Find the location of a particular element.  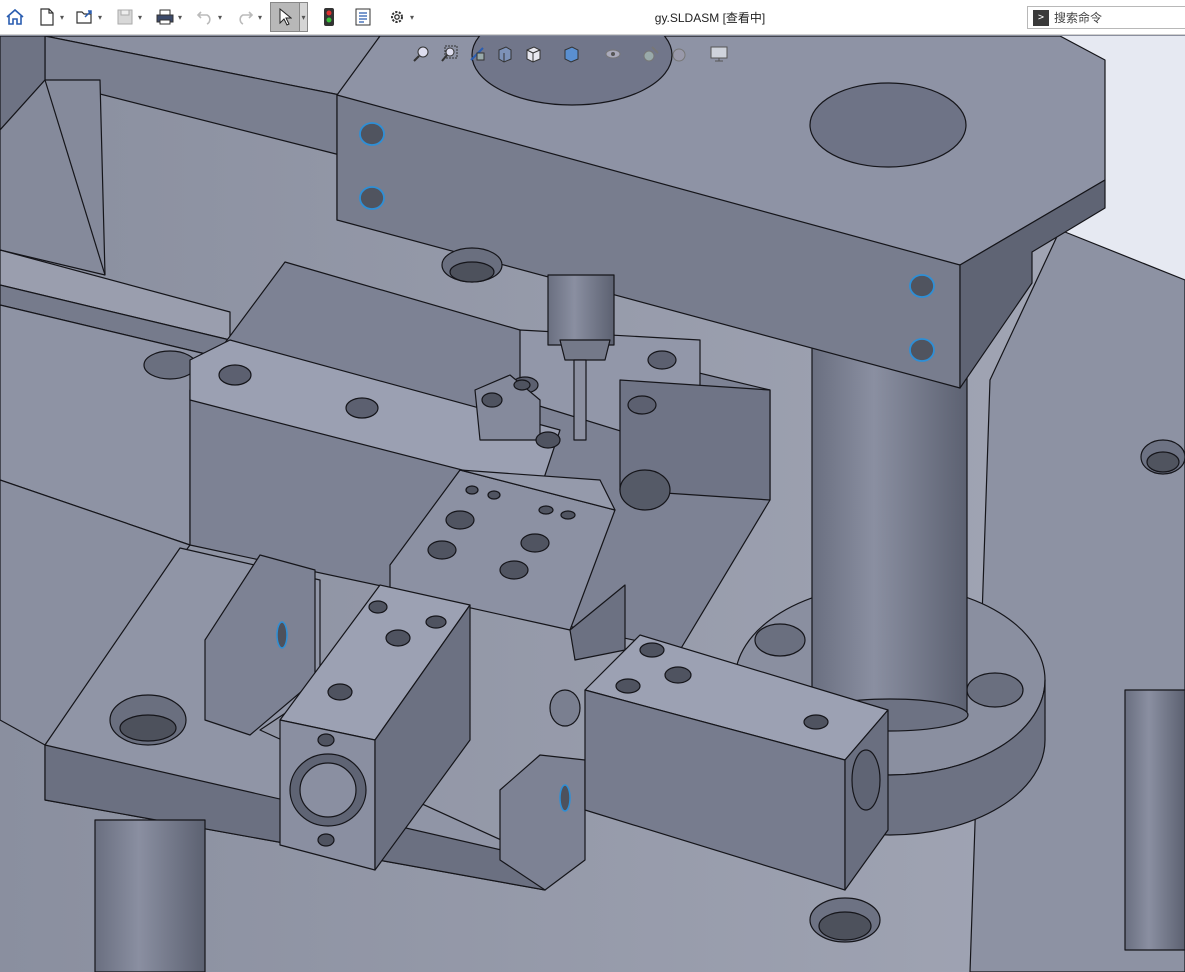

view-orientation-button is located at coordinates (533, 54).